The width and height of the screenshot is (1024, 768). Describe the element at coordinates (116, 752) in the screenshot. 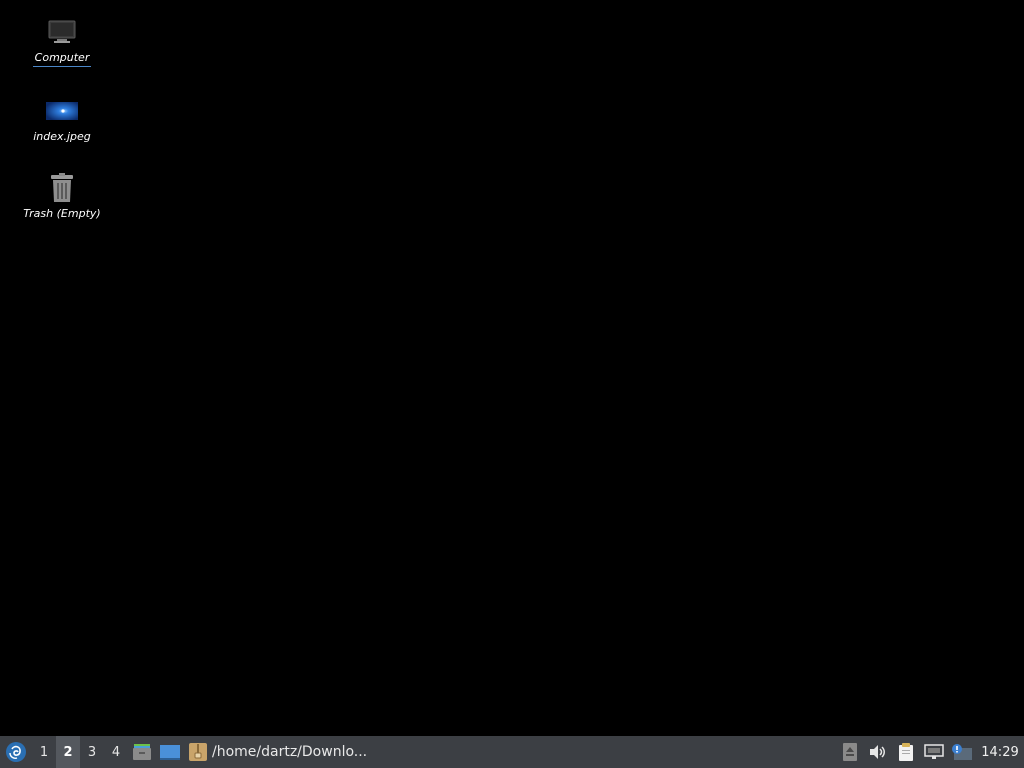

I see `workspace-4: 4` at that location.